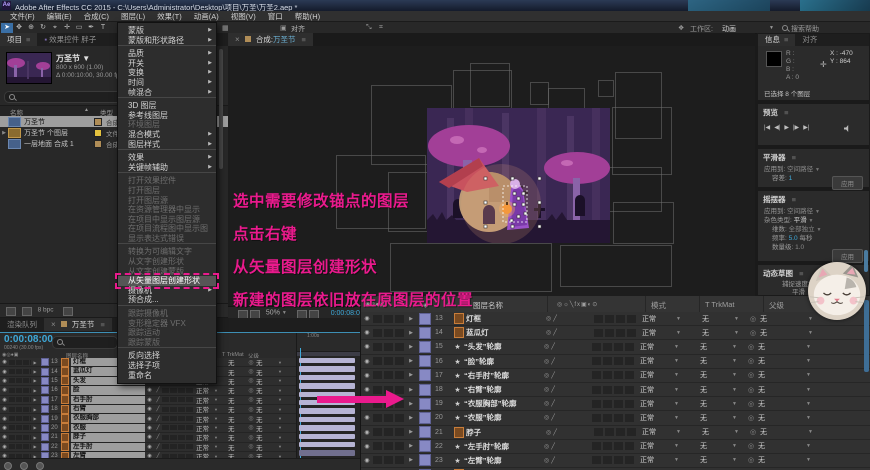  I want to click on tab-info: 信息 ≡, so click(777, 40).